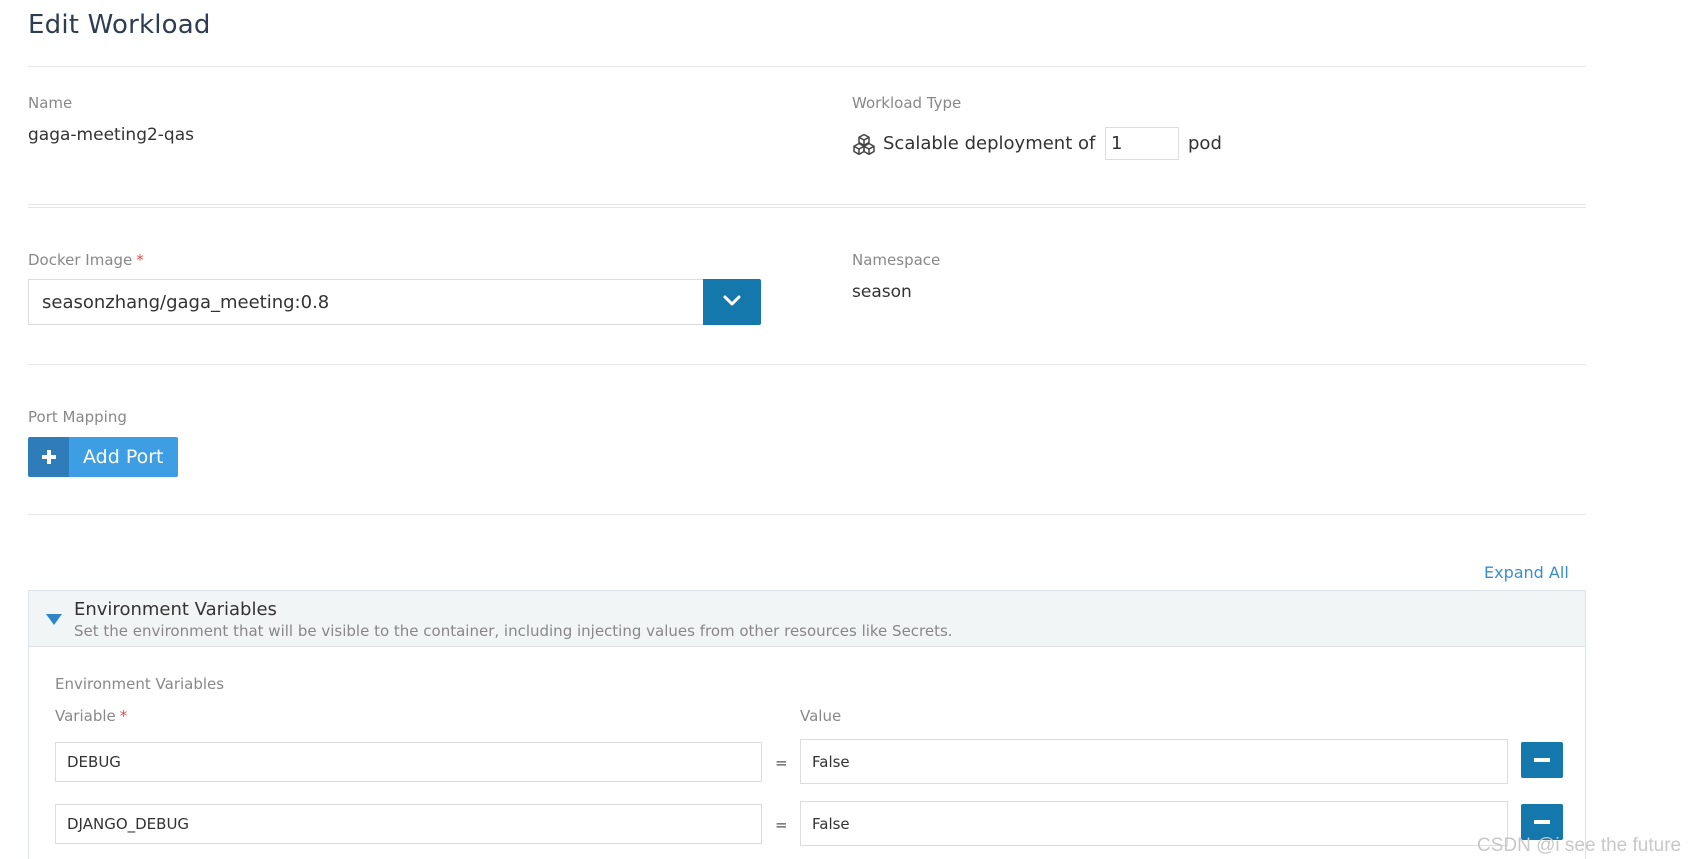  I want to click on workload-type-prefix: Scalable deployment of, so click(989, 143).